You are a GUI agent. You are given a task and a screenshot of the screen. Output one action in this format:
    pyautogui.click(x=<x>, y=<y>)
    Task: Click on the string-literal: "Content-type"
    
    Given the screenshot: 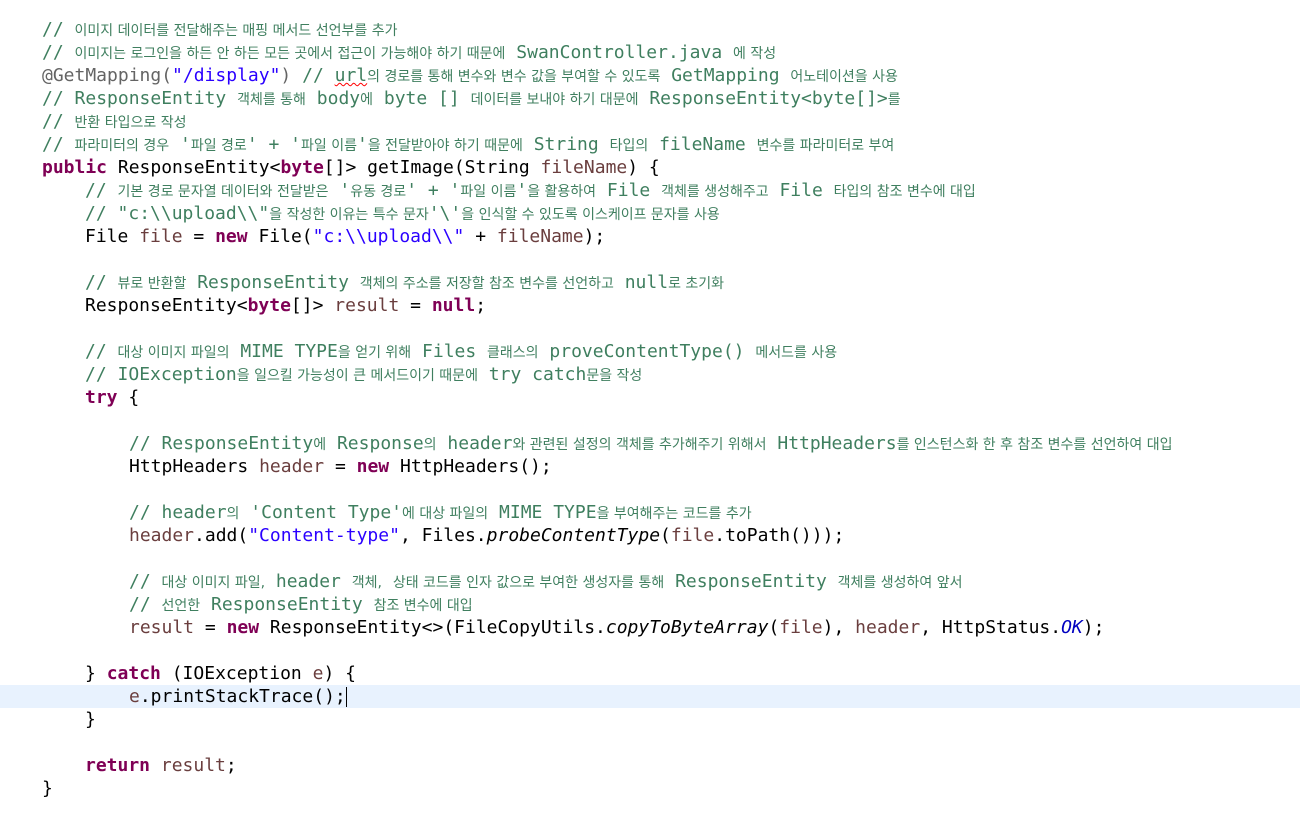 What is the action you would take?
    pyautogui.click(x=324, y=535)
    